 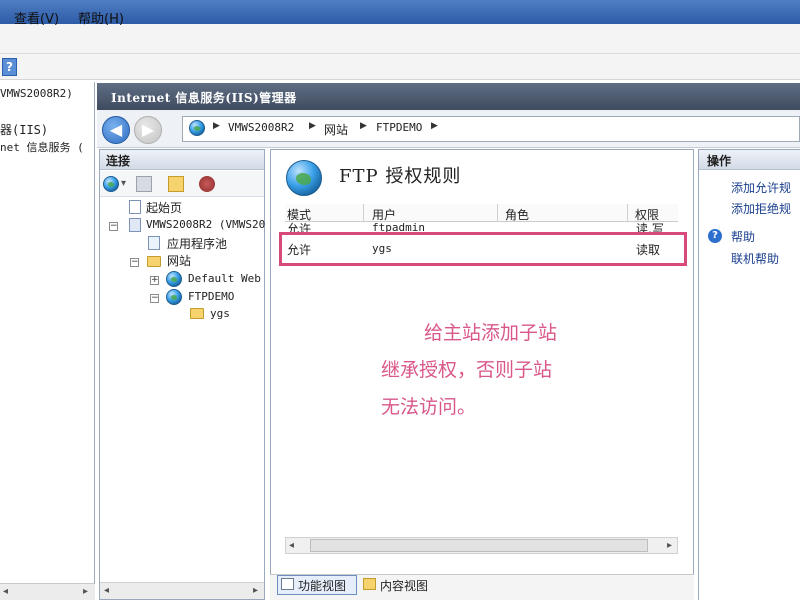 I want to click on content-view-icon, so click(x=369, y=584).